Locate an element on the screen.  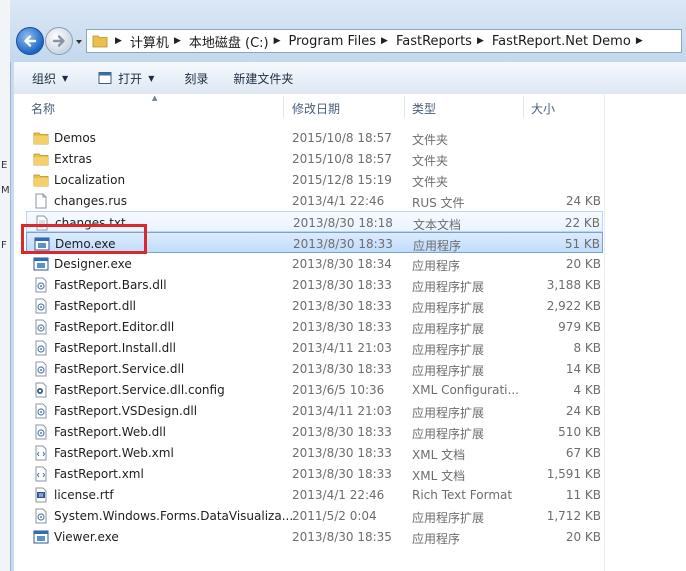
svg-text: W is located at coordinates (41, 496).